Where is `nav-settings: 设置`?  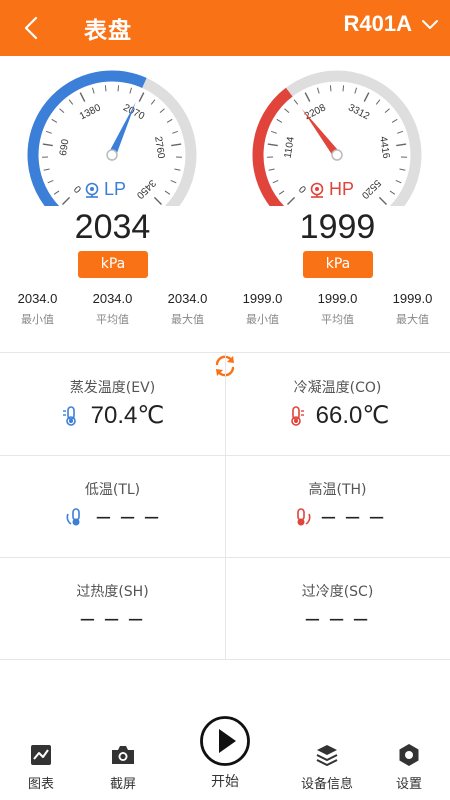 nav-settings: 设置 is located at coordinates (409, 767).